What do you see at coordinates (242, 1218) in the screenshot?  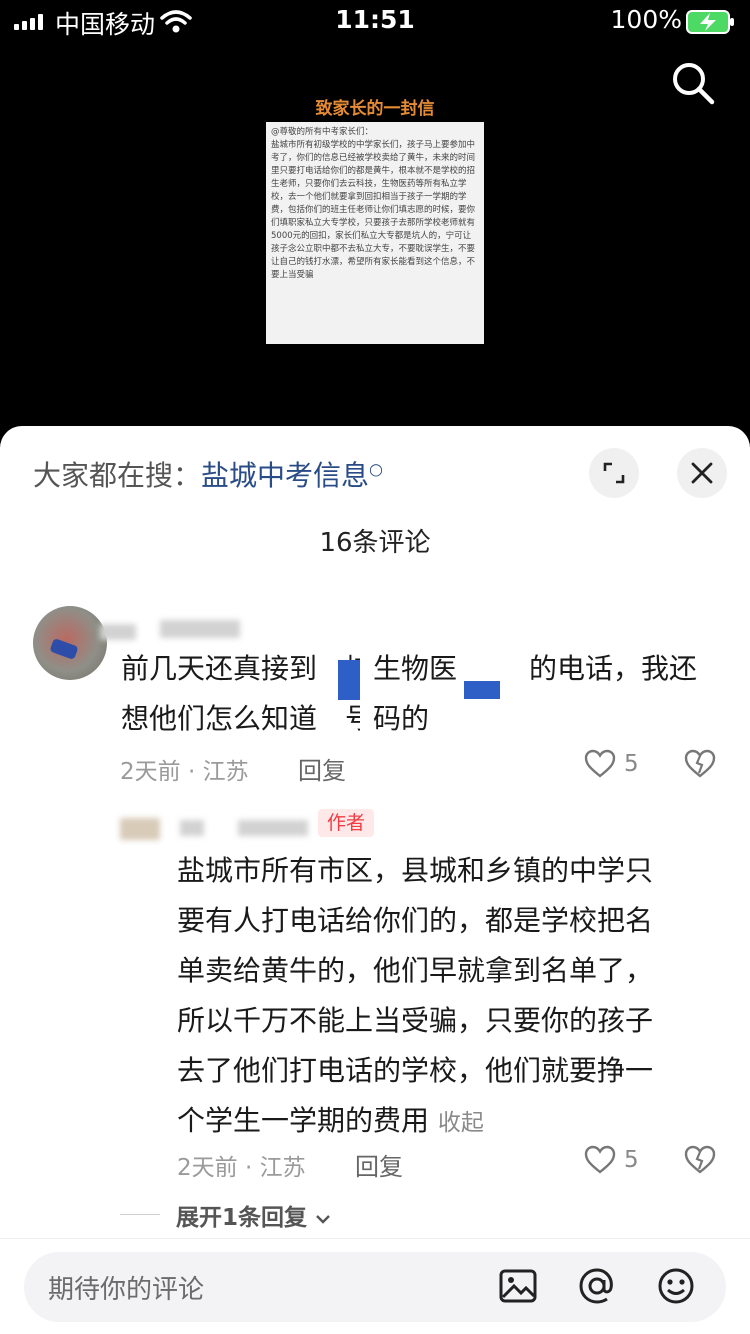 I see `expand-replies-label: 展开1条回复` at bounding box center [242, 1218].